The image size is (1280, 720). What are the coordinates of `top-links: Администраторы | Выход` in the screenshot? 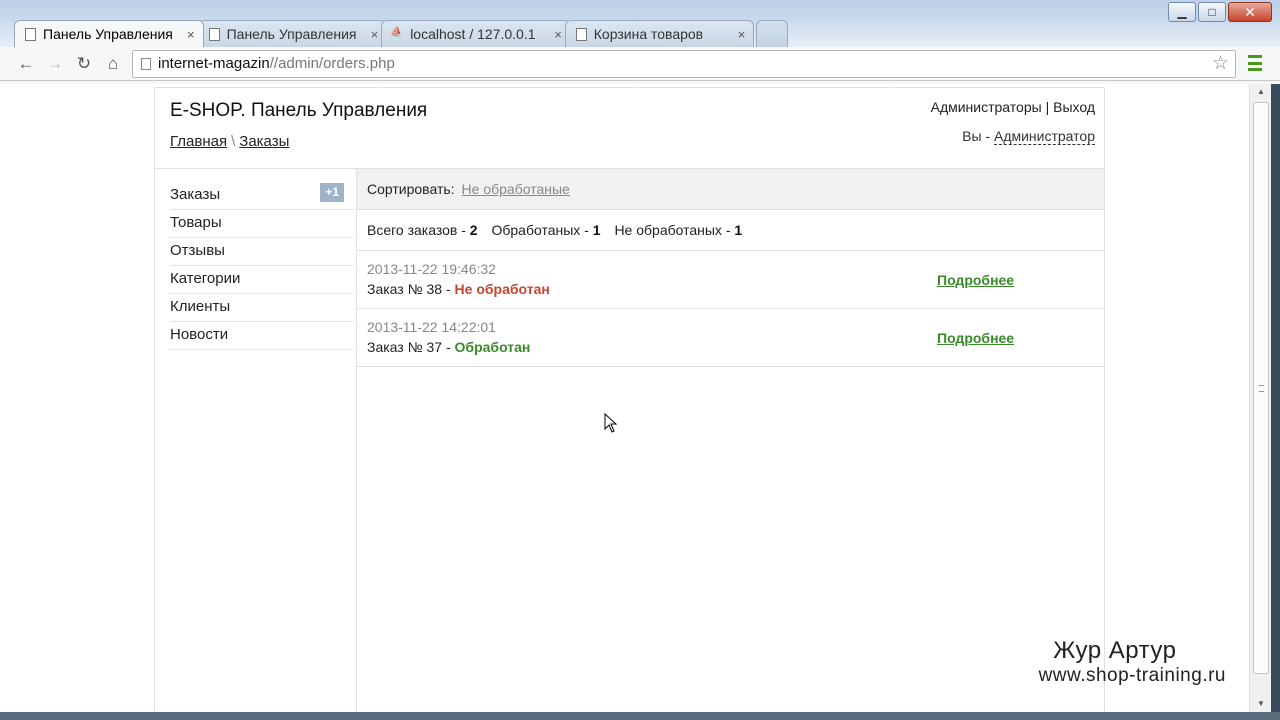 It's located at (1013, 107).